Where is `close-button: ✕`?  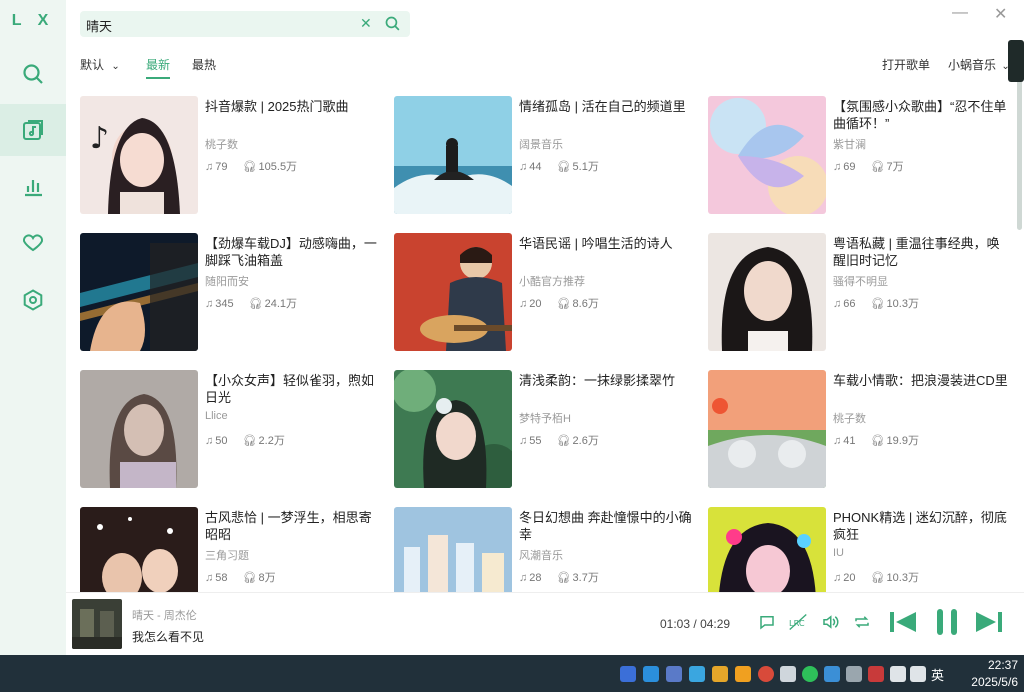 close-button: ✕ is located at coordinates (1000, 14).